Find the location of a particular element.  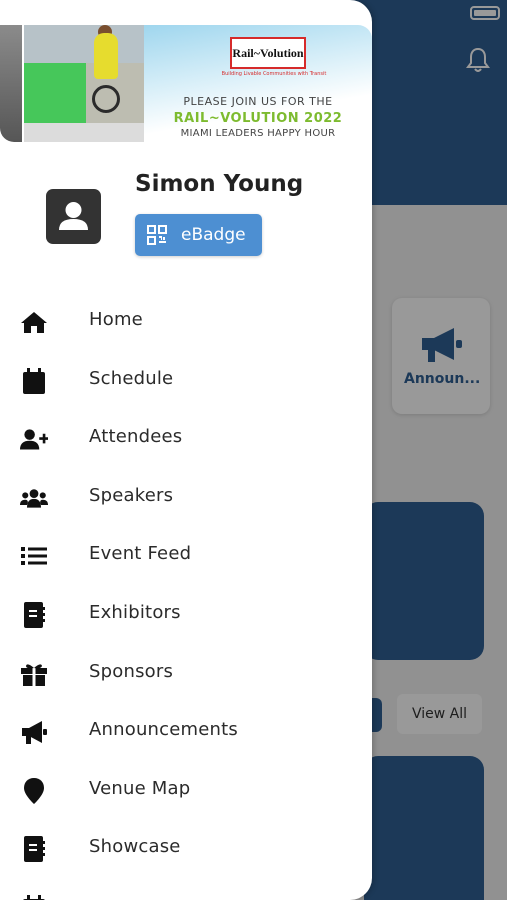

qr-code-icon is located at coordinates (157, 235).